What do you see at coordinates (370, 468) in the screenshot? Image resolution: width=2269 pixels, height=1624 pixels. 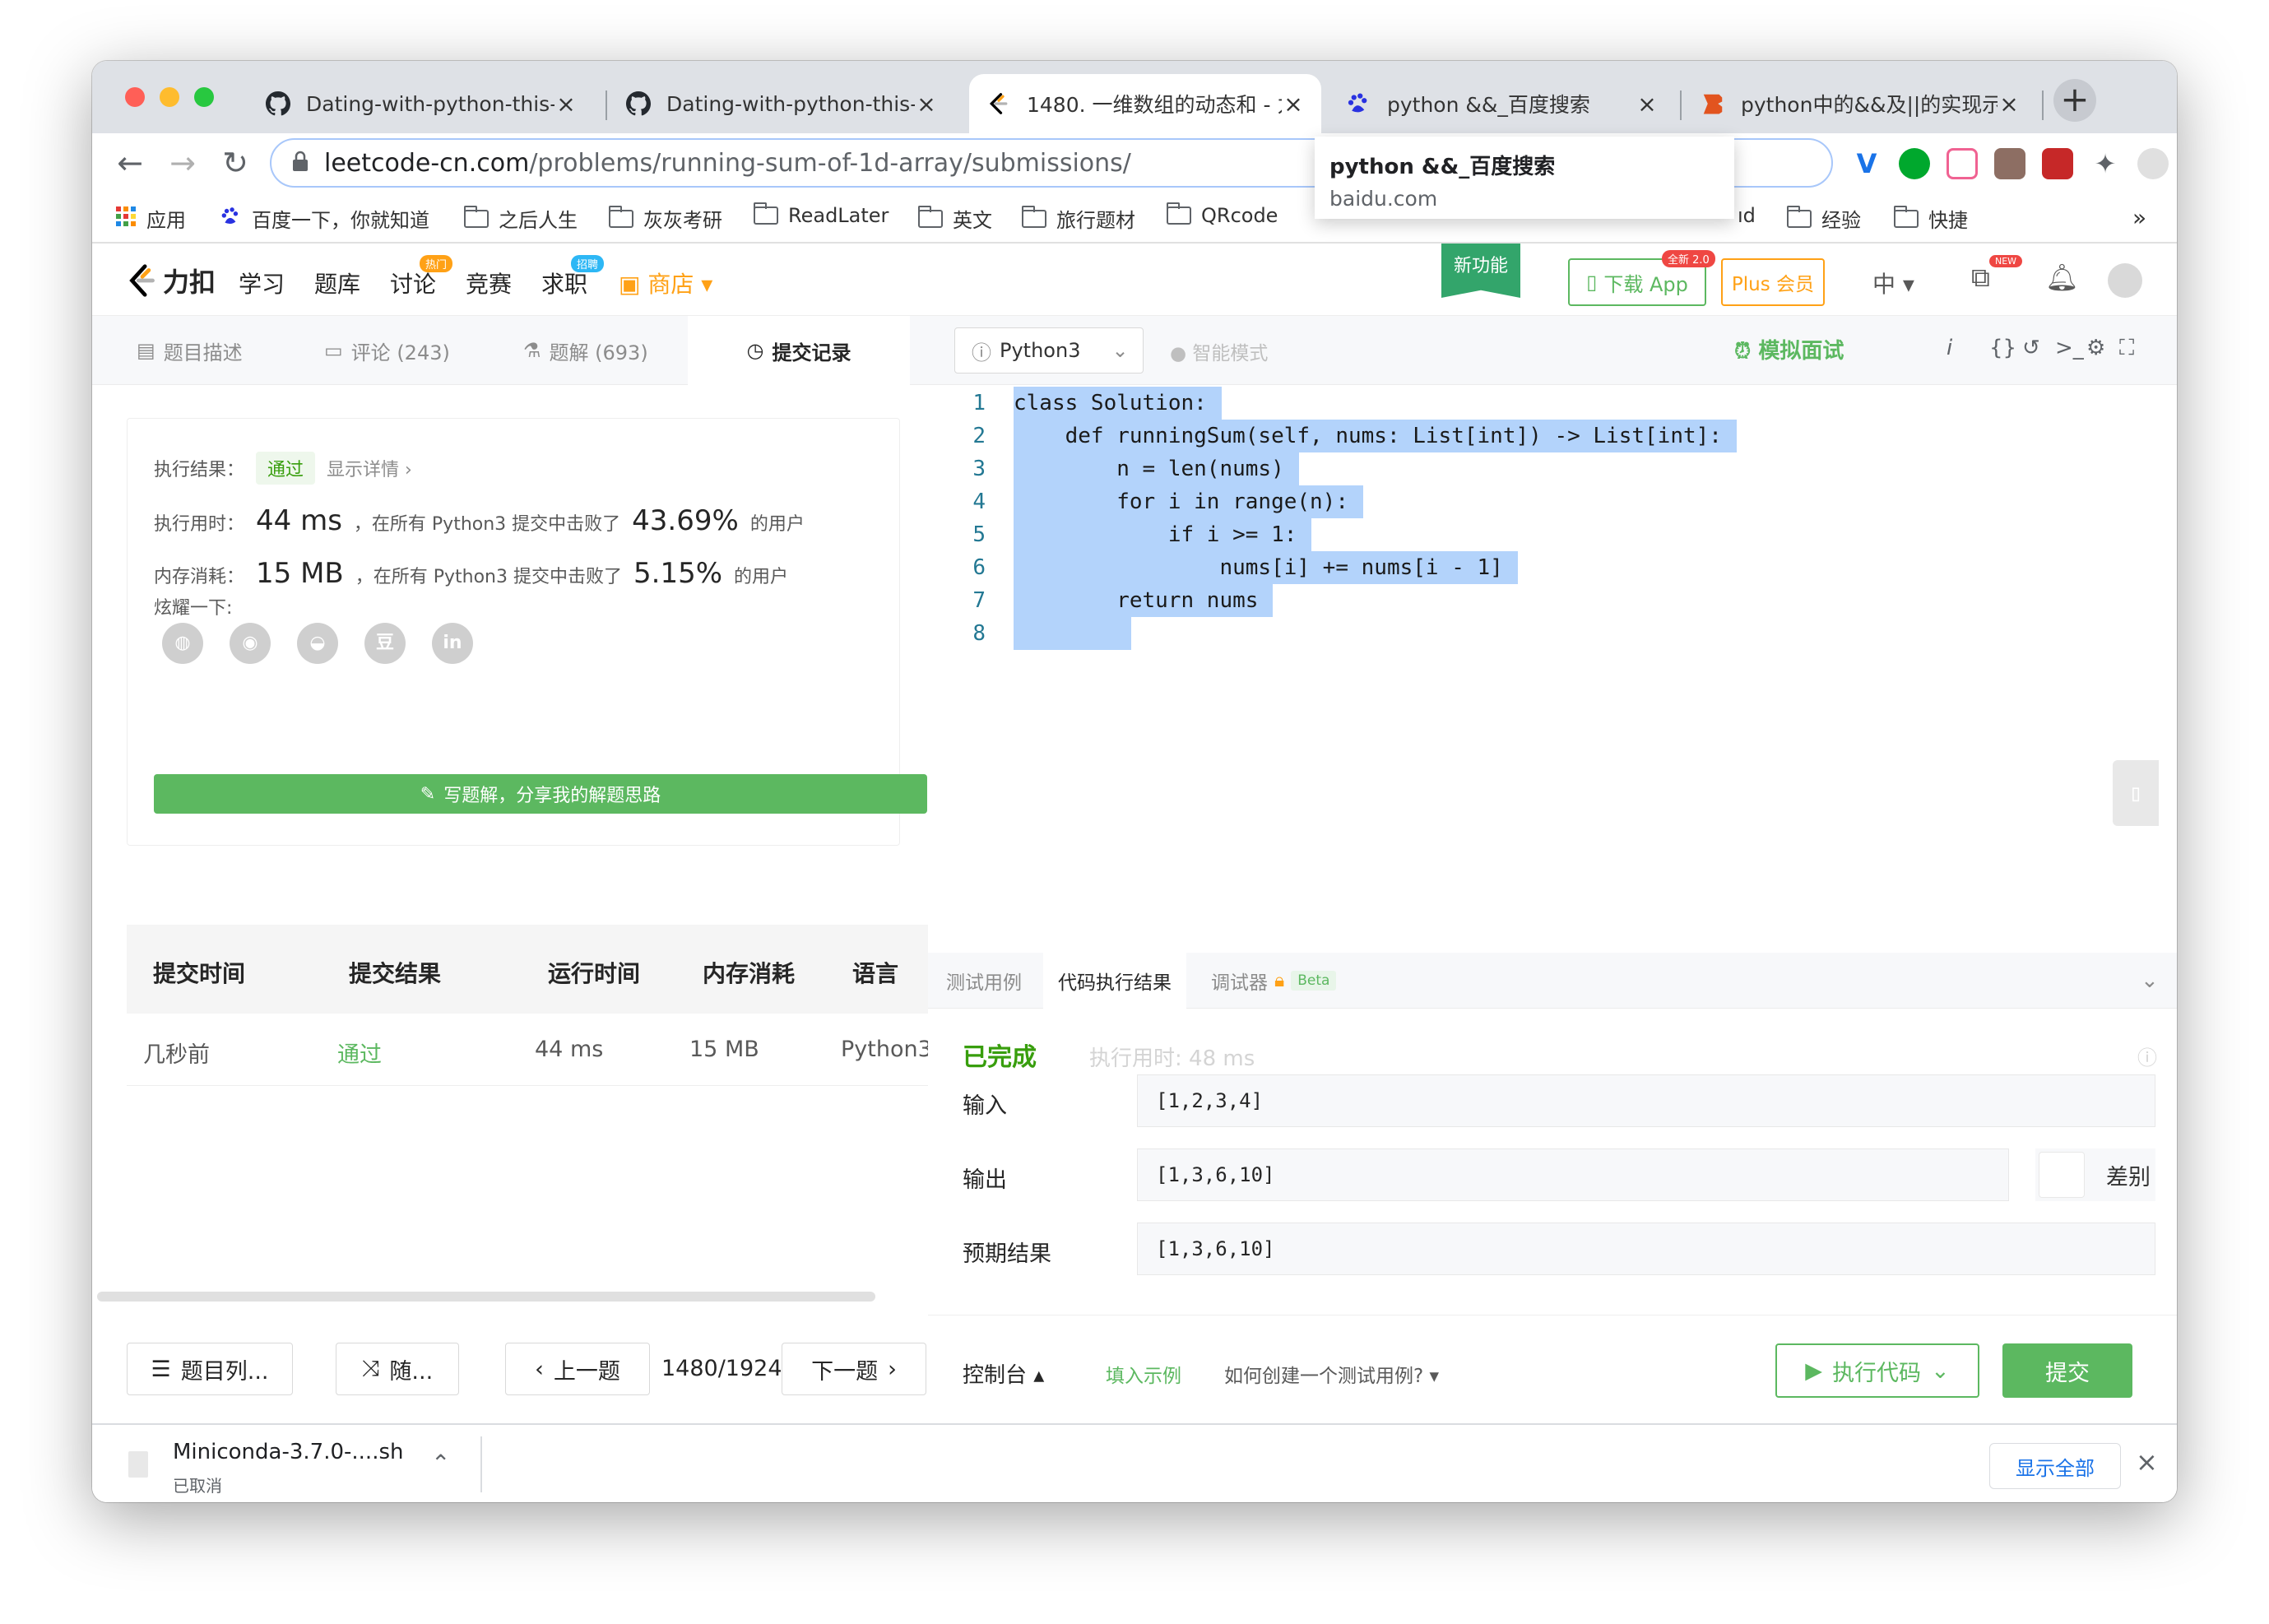 I see `show-details-link: 显示详情 ›` at bounding box center [370, 468].